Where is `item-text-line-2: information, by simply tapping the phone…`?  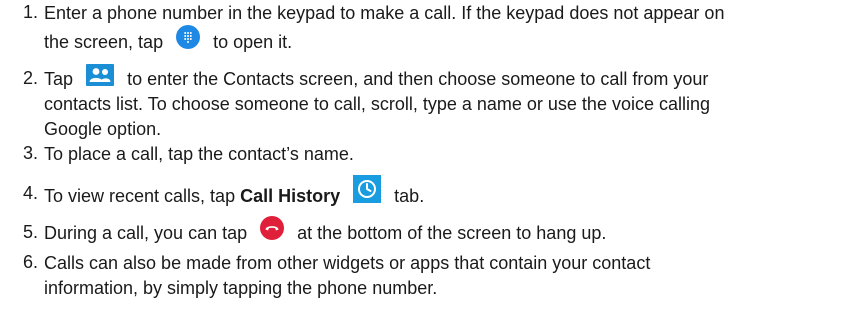
item-text-line-2: information, by simply tapping the phone… is located at coordinates (241, 288).